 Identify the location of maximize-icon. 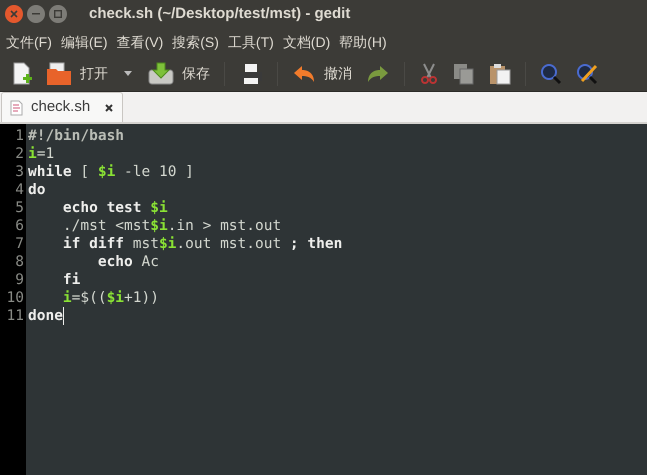
(58, 14).